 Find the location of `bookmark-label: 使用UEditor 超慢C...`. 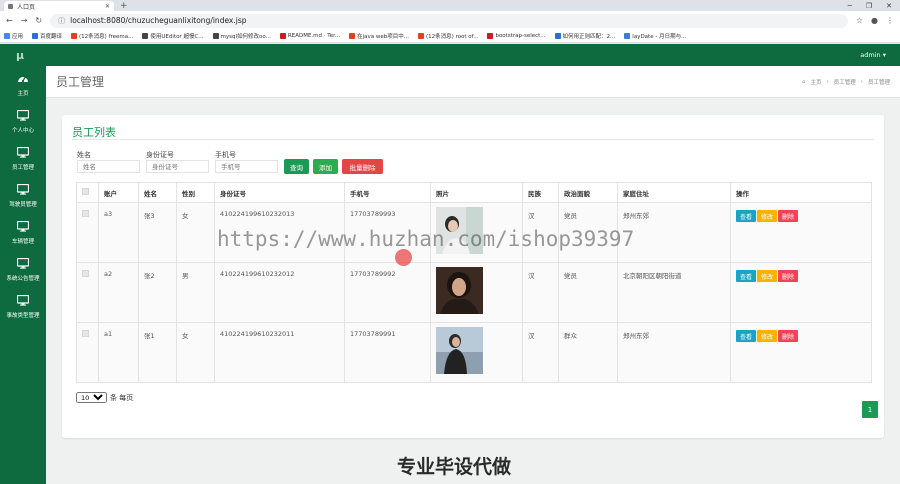

bookmark-label: 使用UEditor 超慢C... is located at coordinates (177, 37).